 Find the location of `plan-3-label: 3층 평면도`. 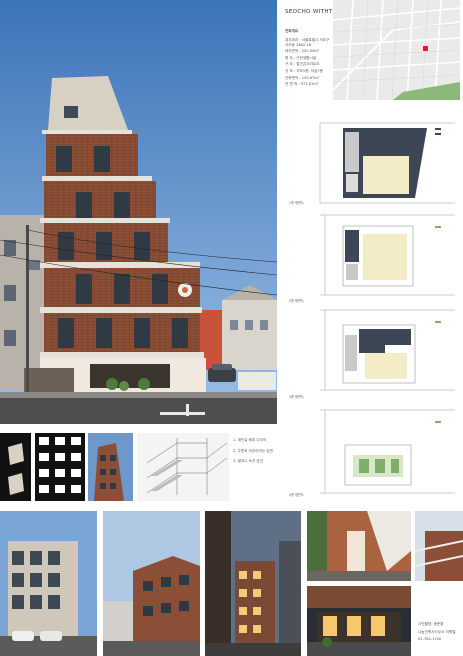

plan-3-label: 3층 평면도 is located at coordinates (296, 397).